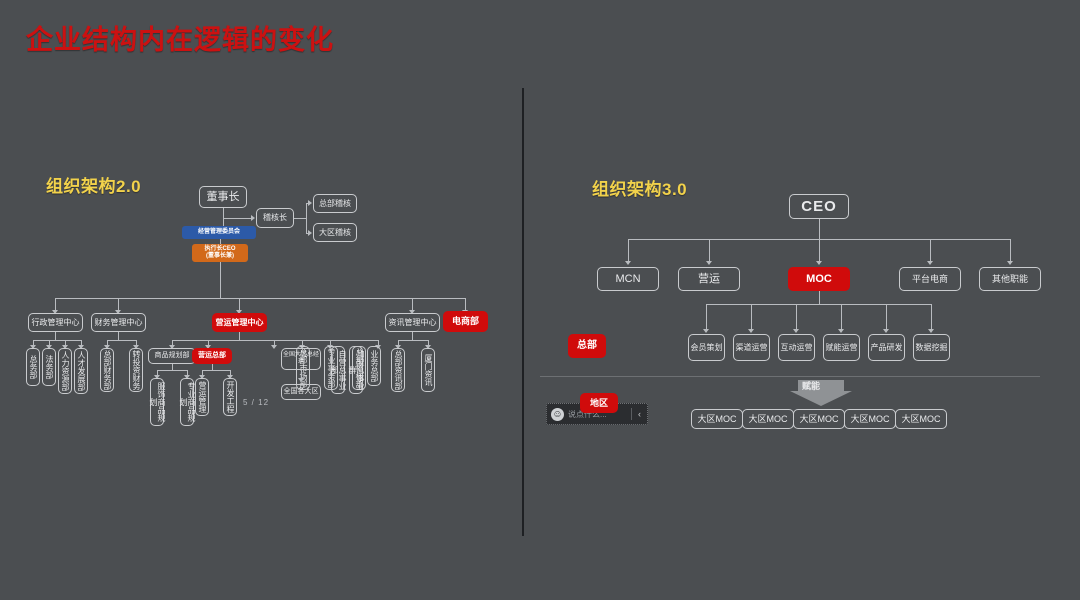  I want to click on node-label: 平台电商, so click(929, 278).